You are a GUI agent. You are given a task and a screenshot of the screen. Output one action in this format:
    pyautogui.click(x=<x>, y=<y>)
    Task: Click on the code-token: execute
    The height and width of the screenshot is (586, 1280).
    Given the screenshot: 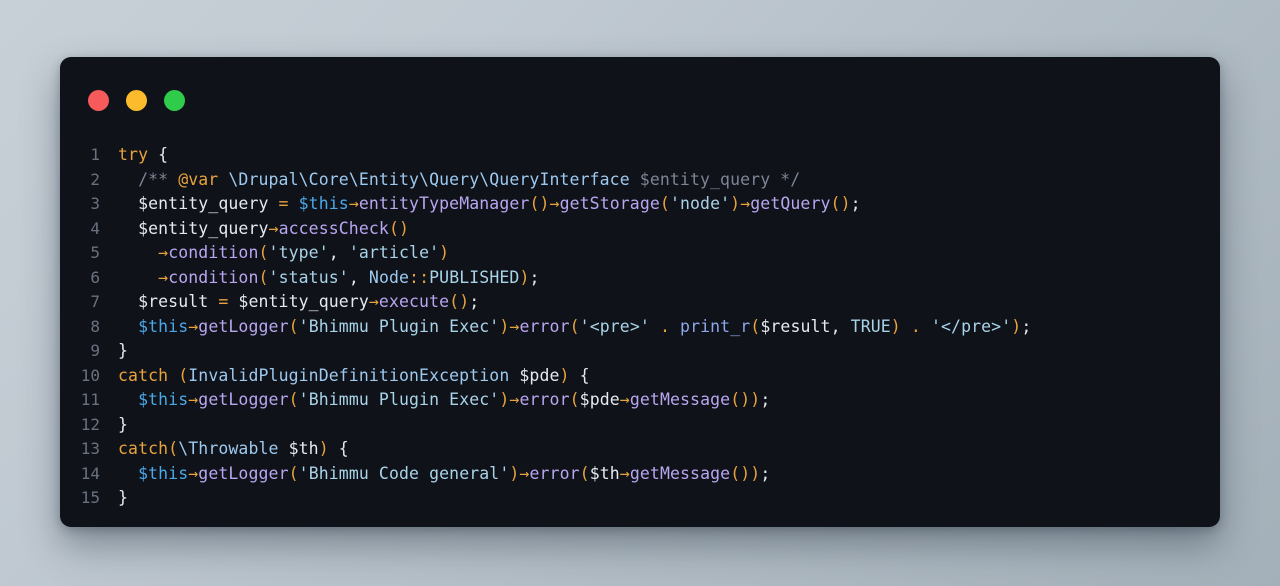 What is the action you would take?
    pyautogui.click(x=414, y=301)
    